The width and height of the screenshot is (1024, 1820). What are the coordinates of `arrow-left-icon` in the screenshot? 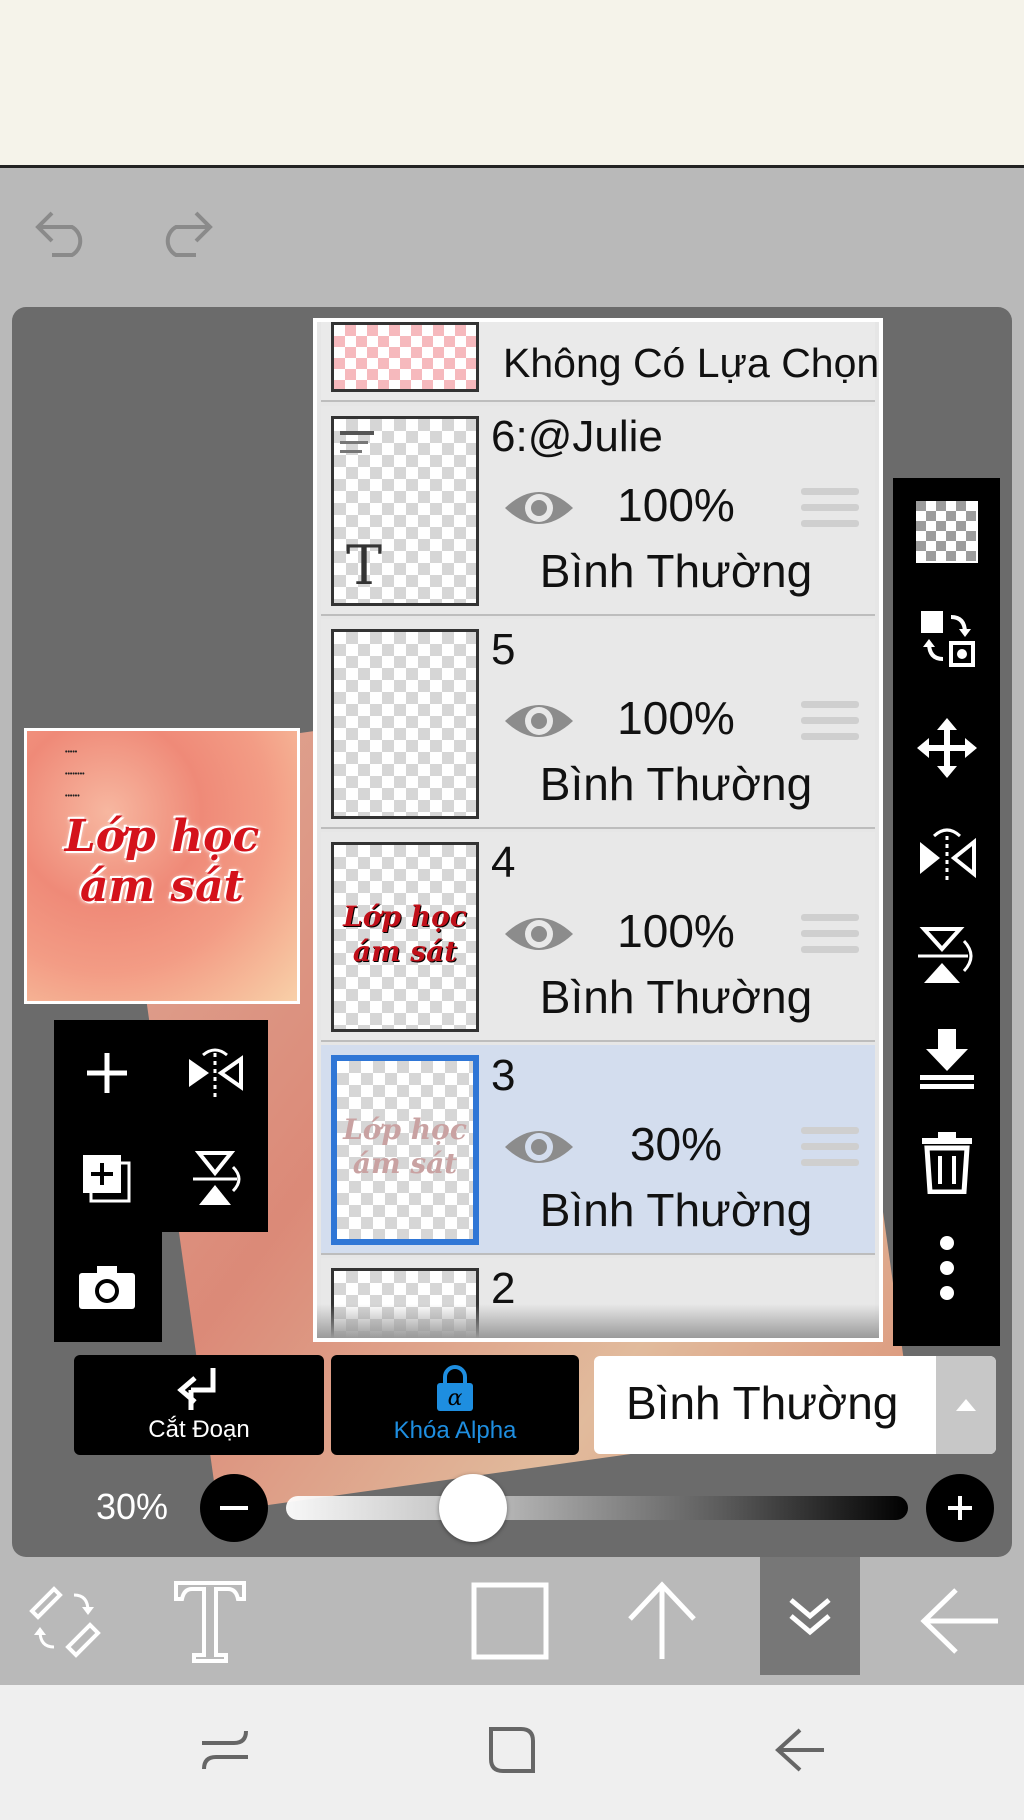 It's located at (959, 1621).